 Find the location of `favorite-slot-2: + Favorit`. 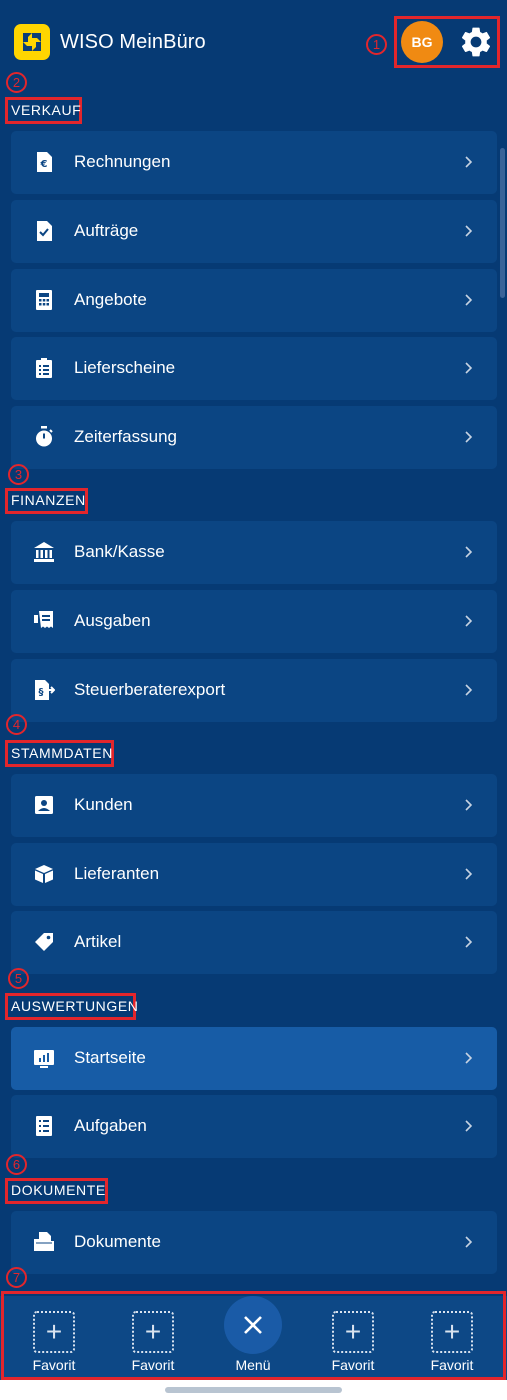

favorite-slot-2: + Favorit is located at coordinates (153, 1342).